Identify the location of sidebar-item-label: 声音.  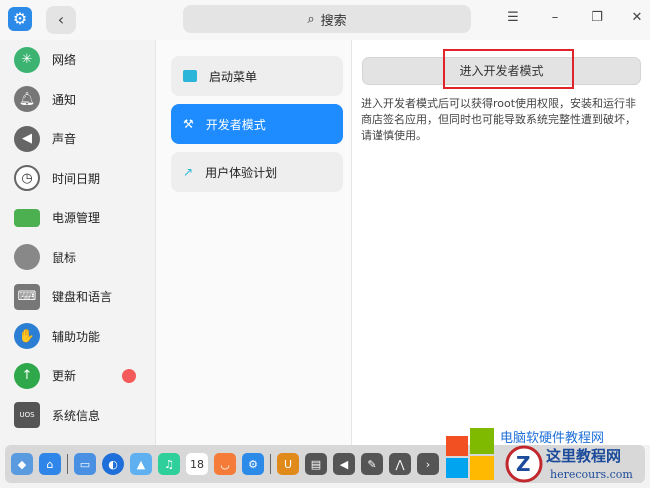
(64, 139).